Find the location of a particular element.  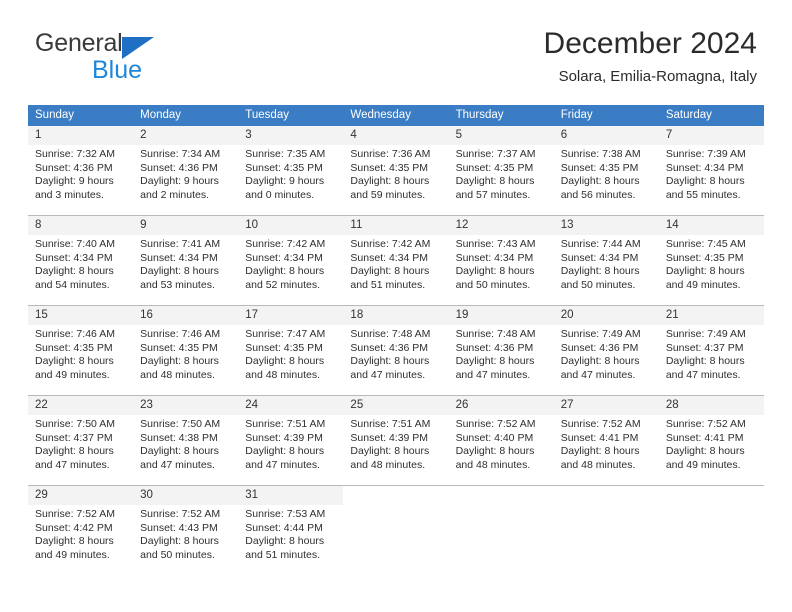

sunset-text: Sunset: 4:43 PM is located at coordinates (179, 527).